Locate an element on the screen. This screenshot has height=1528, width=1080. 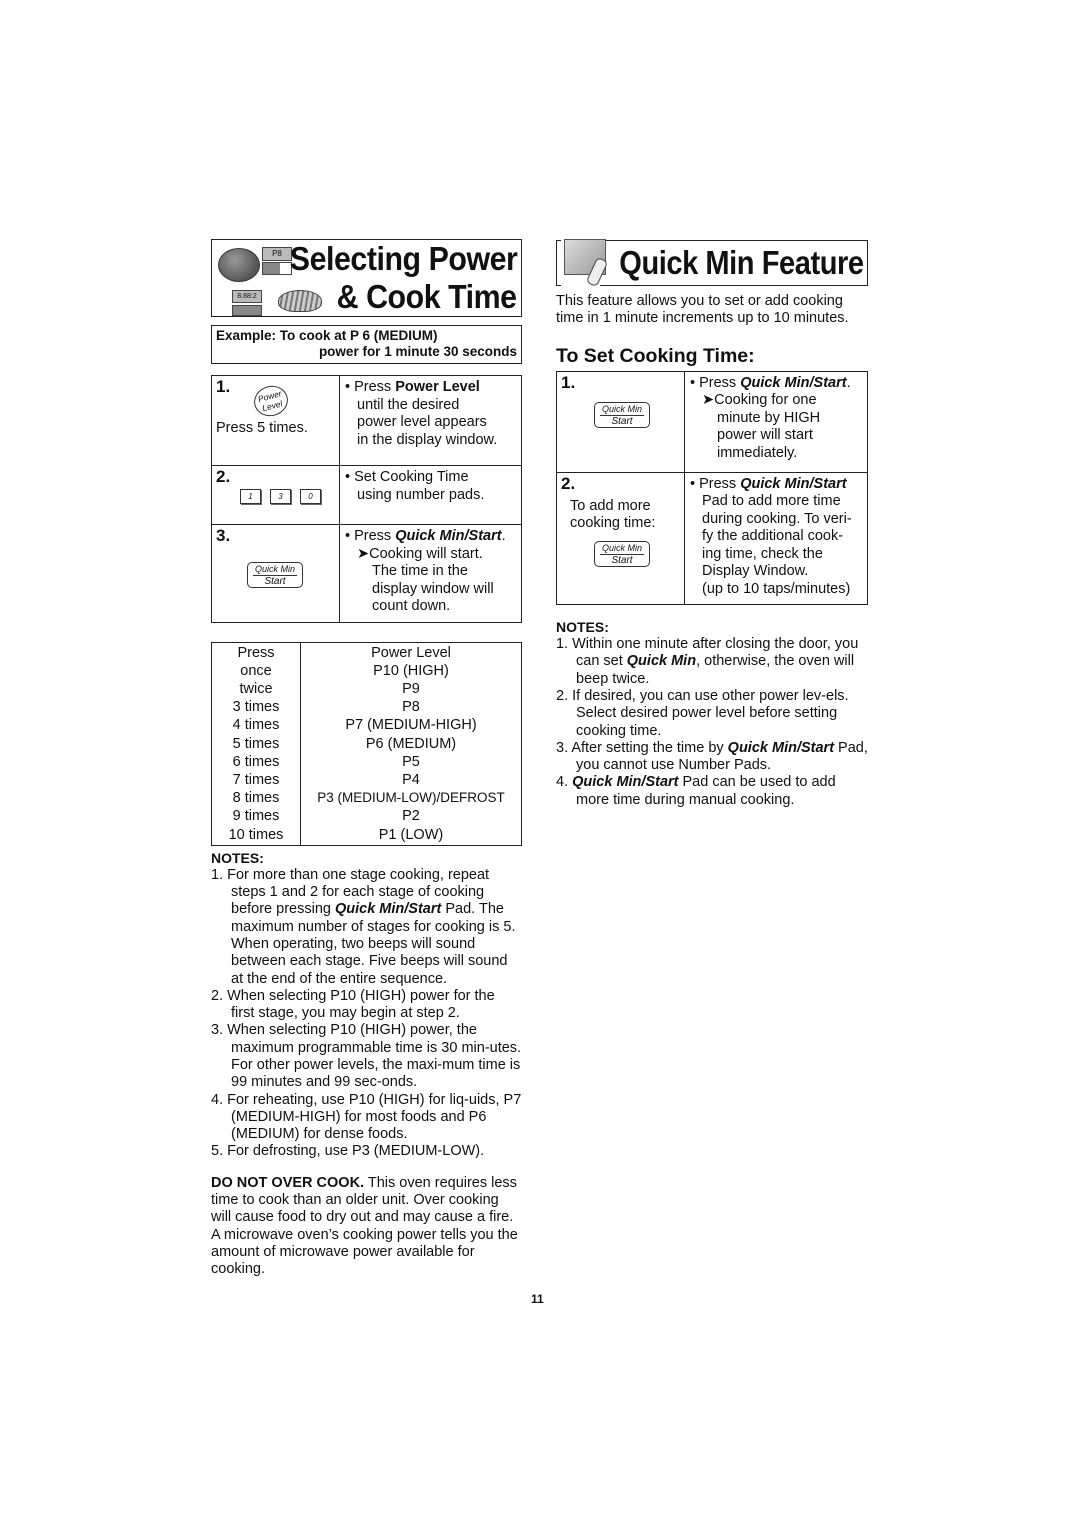
instruction-line: using number pads. is located at coordinates (421, 494).